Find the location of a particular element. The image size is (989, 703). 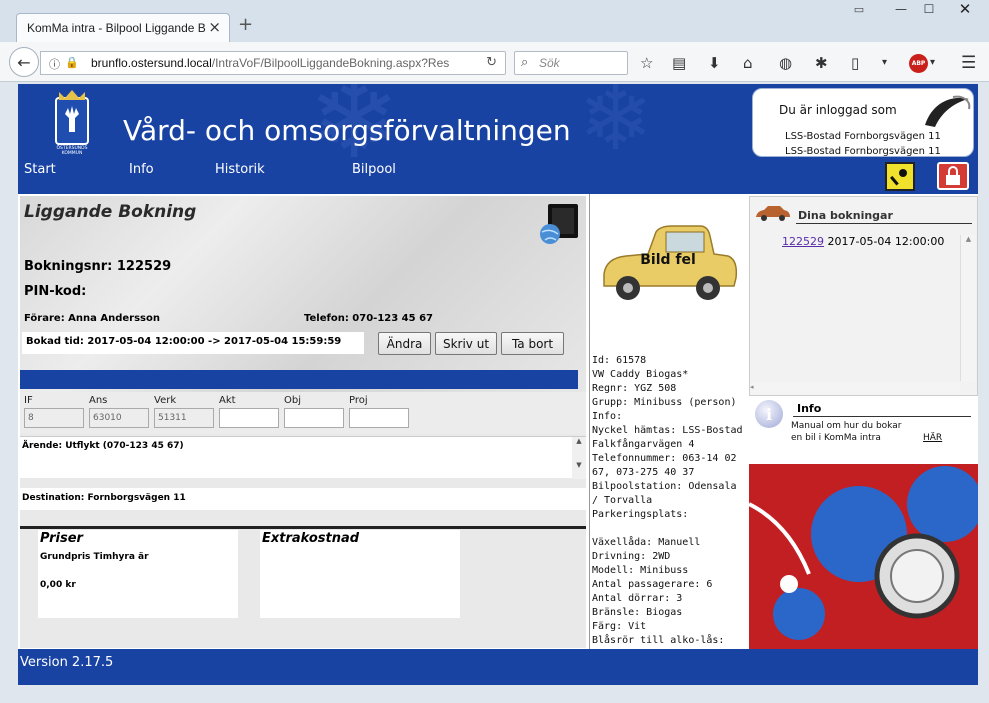

car-info-line: Modell: Minibuss is located at coordinates (640, 570).